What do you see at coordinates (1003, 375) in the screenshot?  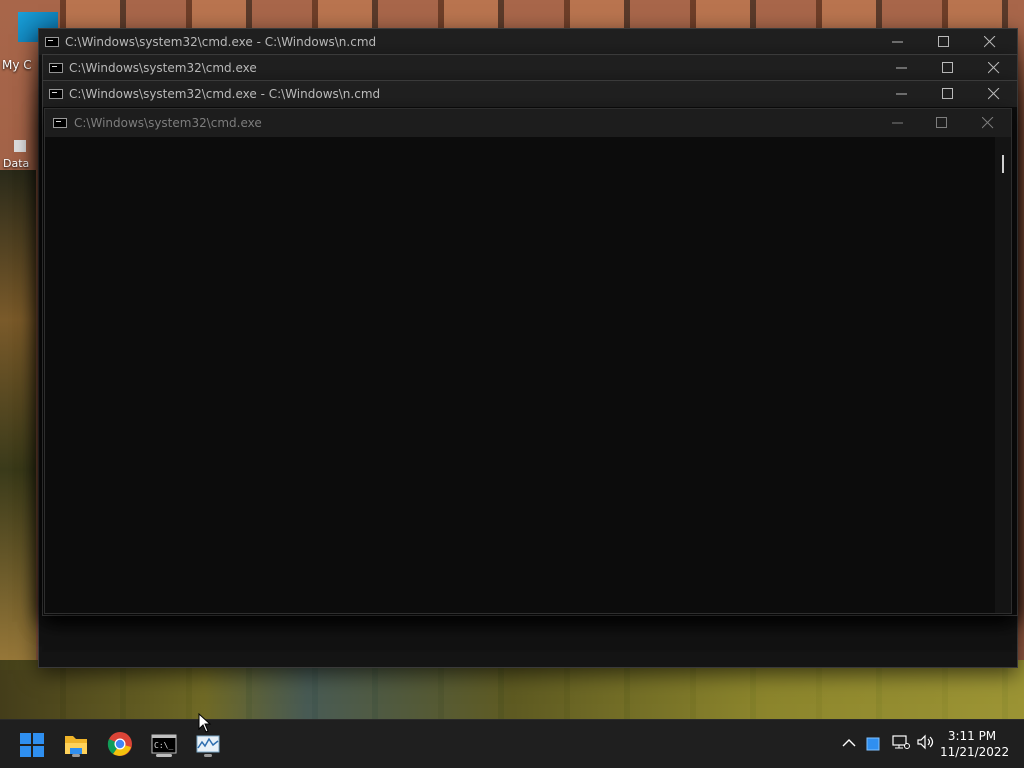 I see `console-scrollbar` at bounding box center [1003, 375].